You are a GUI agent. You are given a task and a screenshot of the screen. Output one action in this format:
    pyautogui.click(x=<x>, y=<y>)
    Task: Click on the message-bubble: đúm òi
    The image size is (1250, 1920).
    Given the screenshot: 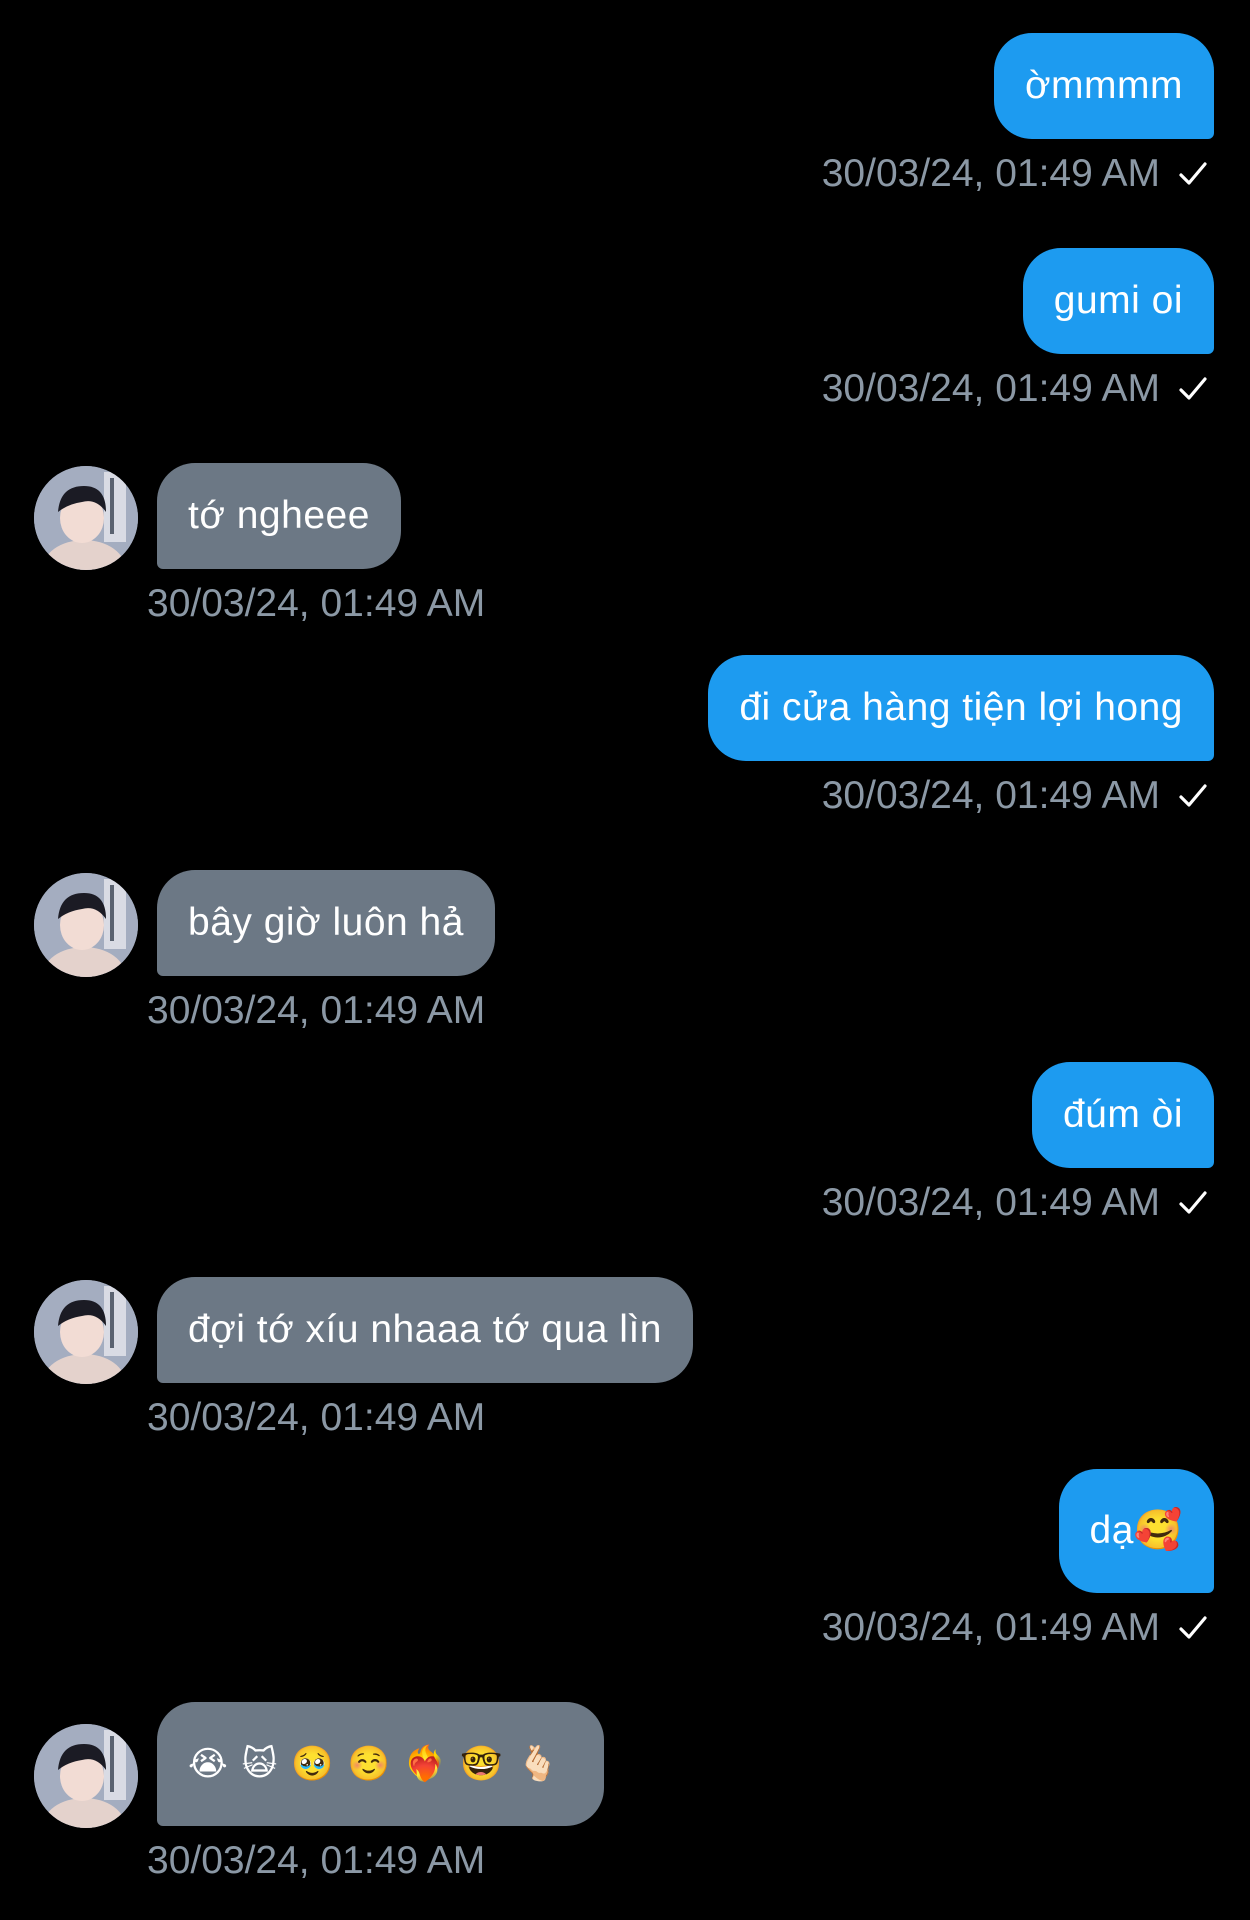 What is the action you would take?
    pyautogui.click(x=1122, y=1115)
    